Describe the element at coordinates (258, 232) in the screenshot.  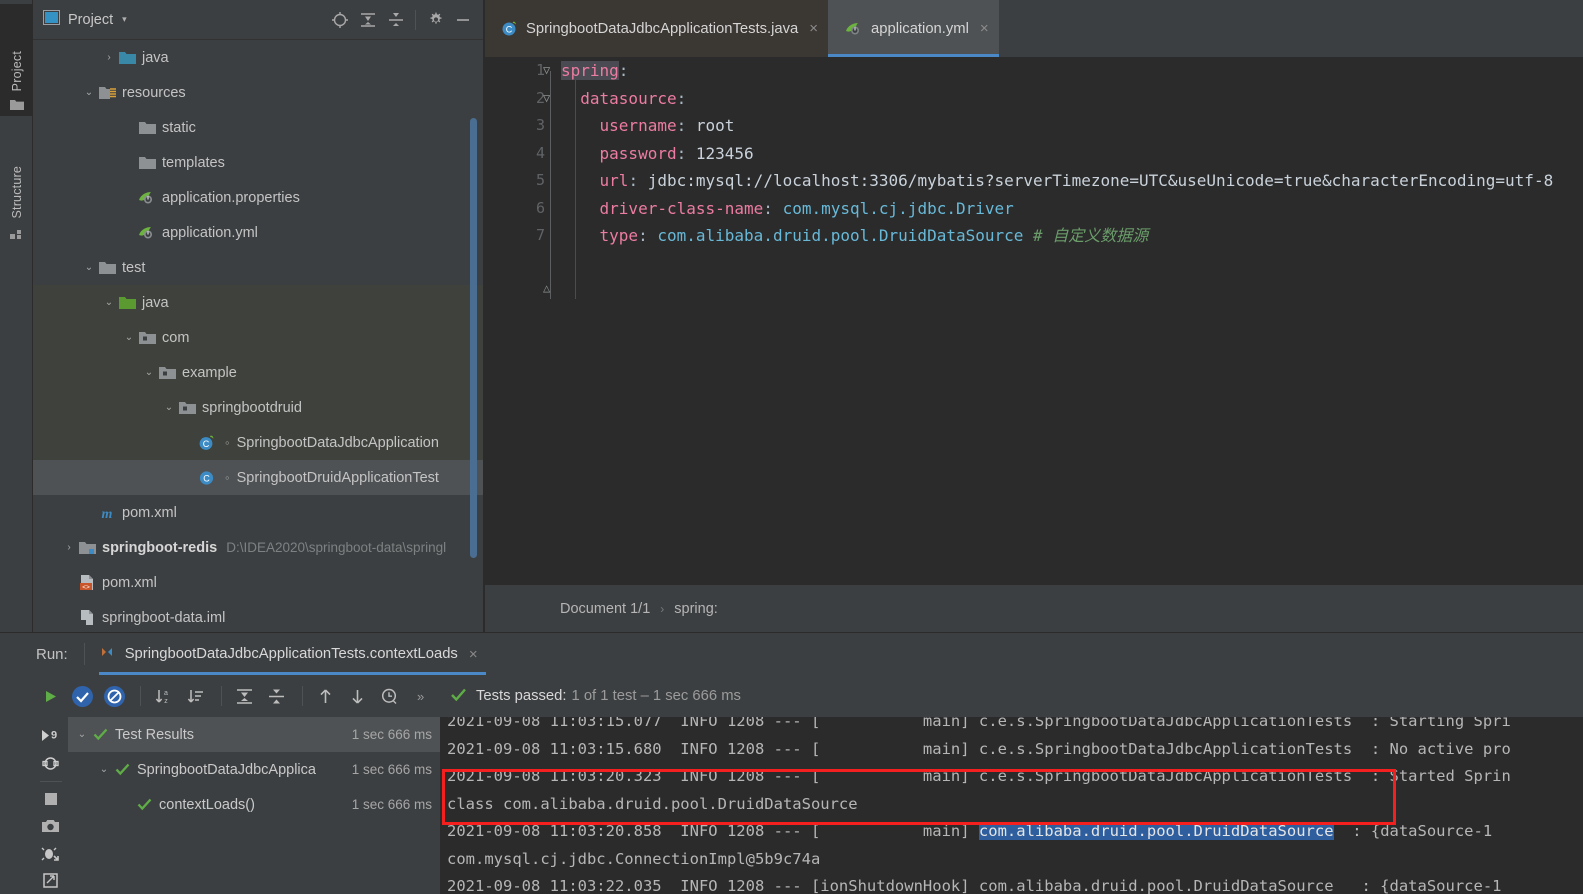
I see `tree-item-application-yml: application.yml` at that location.